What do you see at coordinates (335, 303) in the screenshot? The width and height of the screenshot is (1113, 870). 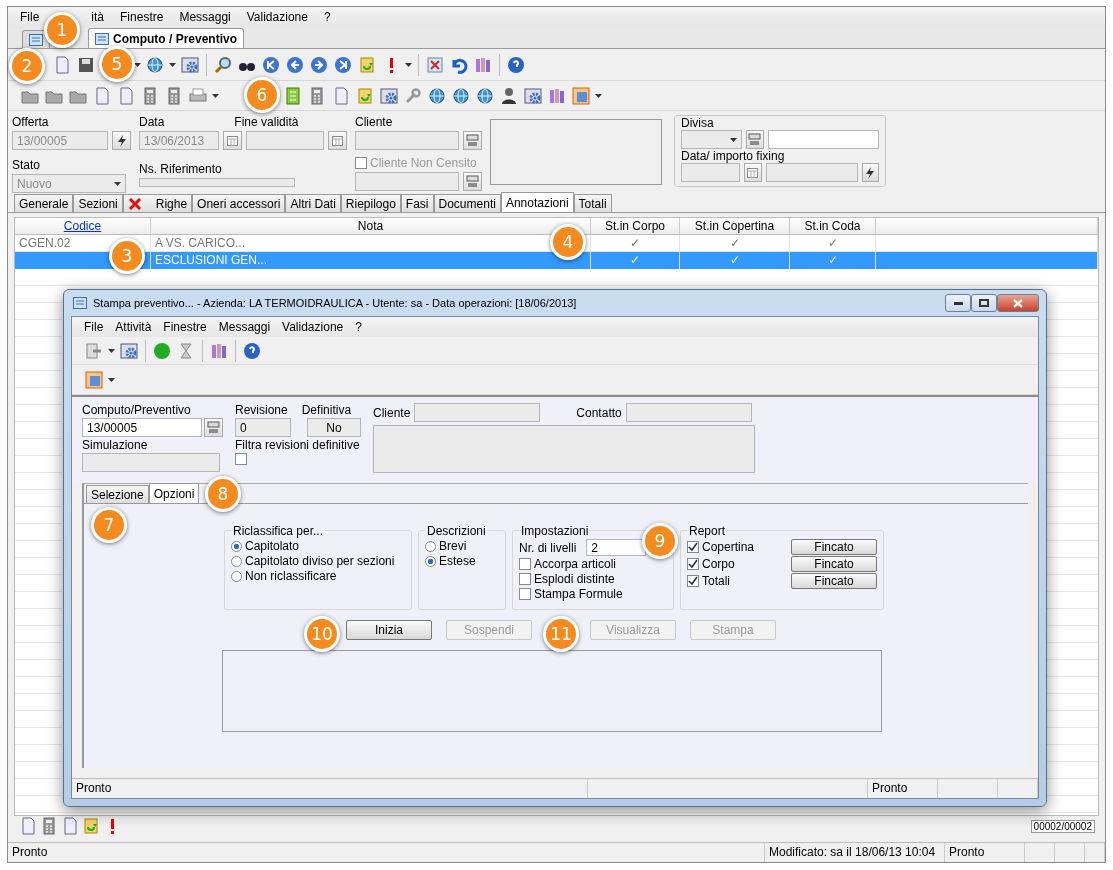 I see `window-title: Stampa preventivo... - Azienda: LA TERMOIDRAULICA - Utente: sa - Data operazioni: [18/06/2013]` at bounding box center [335, 303].